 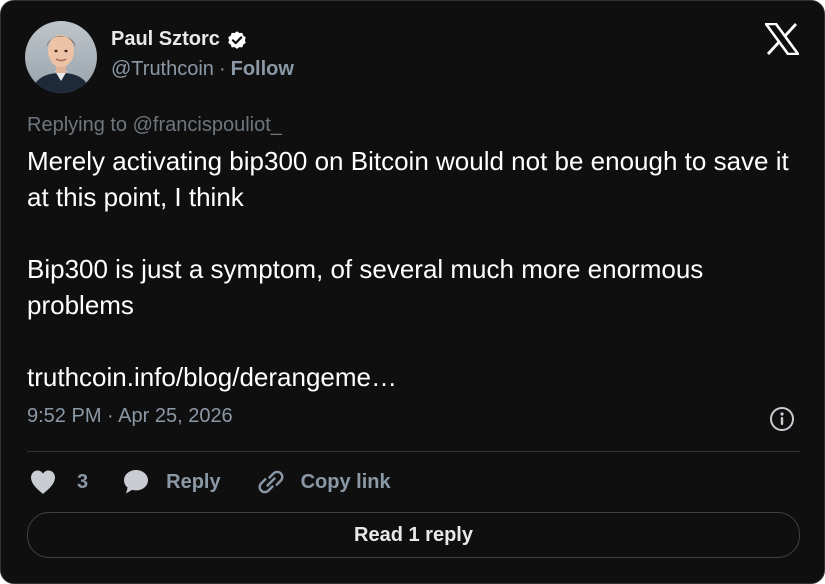 I want to click on author-handle-row: @Truthcoin · Follow, so click(x=202, y=69).